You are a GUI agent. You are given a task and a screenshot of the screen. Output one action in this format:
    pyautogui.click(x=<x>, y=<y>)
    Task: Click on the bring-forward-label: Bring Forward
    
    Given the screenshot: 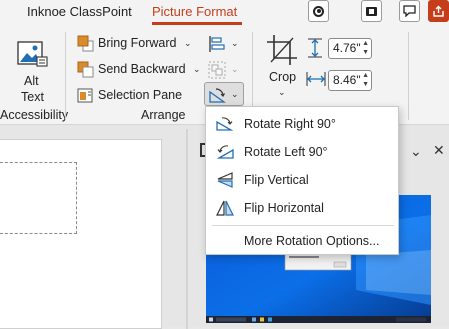 What is the action you would take?
    pyautogui.click(x=137, y=43)
    